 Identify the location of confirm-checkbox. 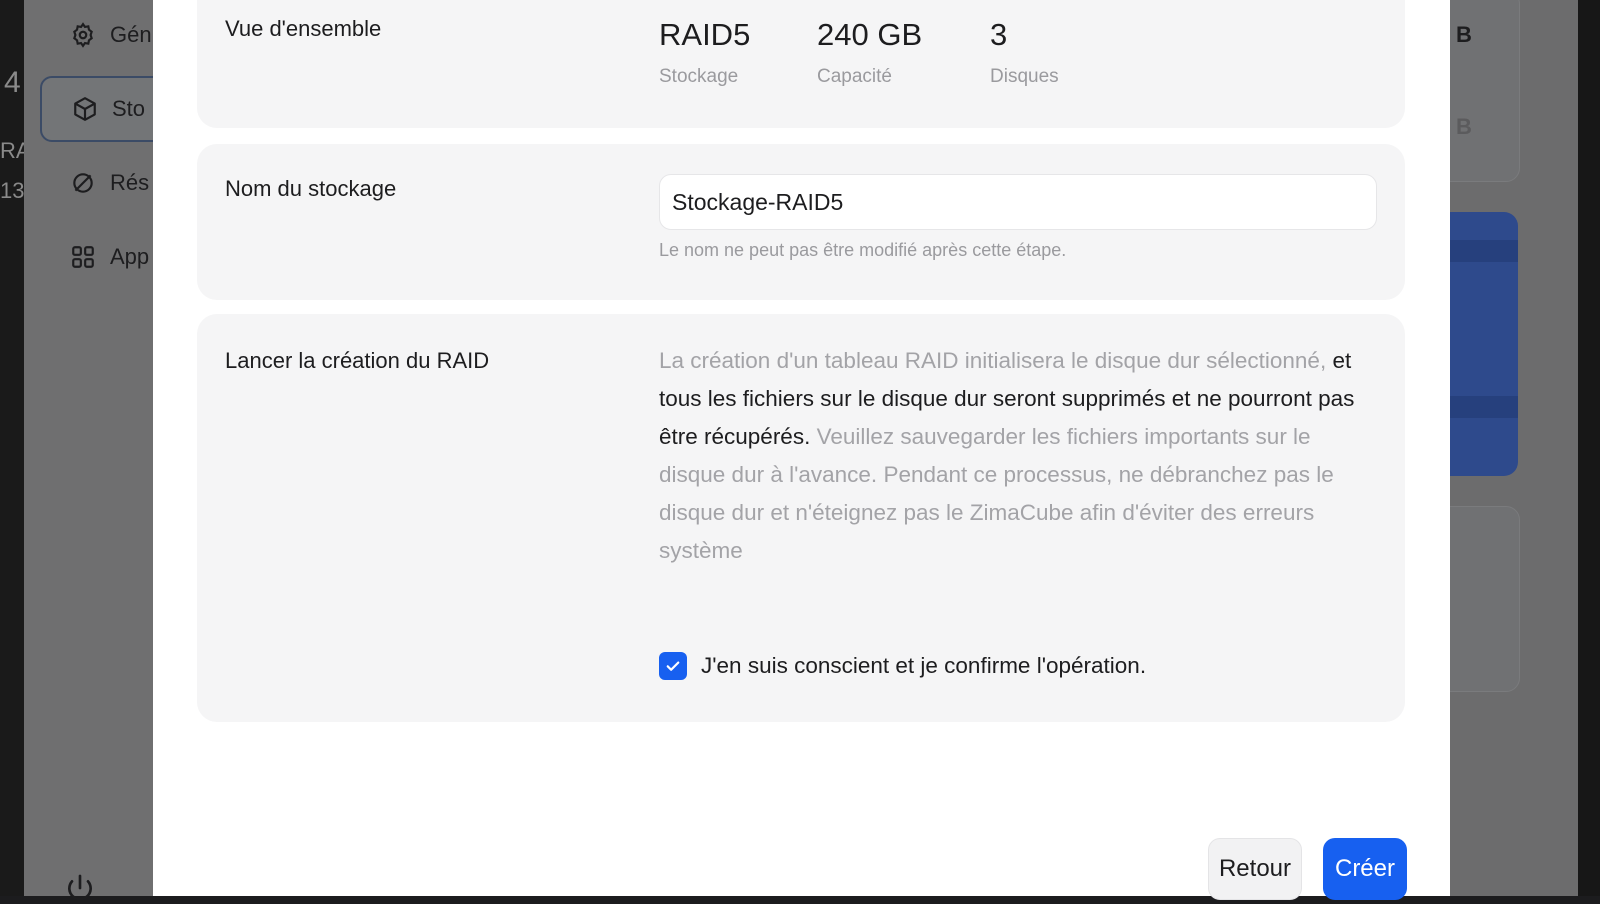
(673, 666).